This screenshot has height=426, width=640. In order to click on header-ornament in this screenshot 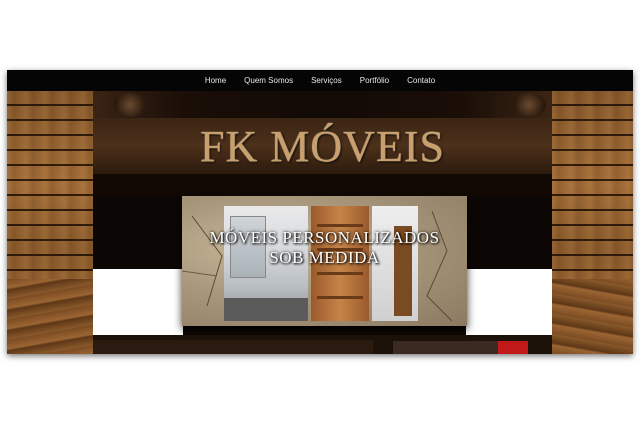, I will do `click(322, 104)`.